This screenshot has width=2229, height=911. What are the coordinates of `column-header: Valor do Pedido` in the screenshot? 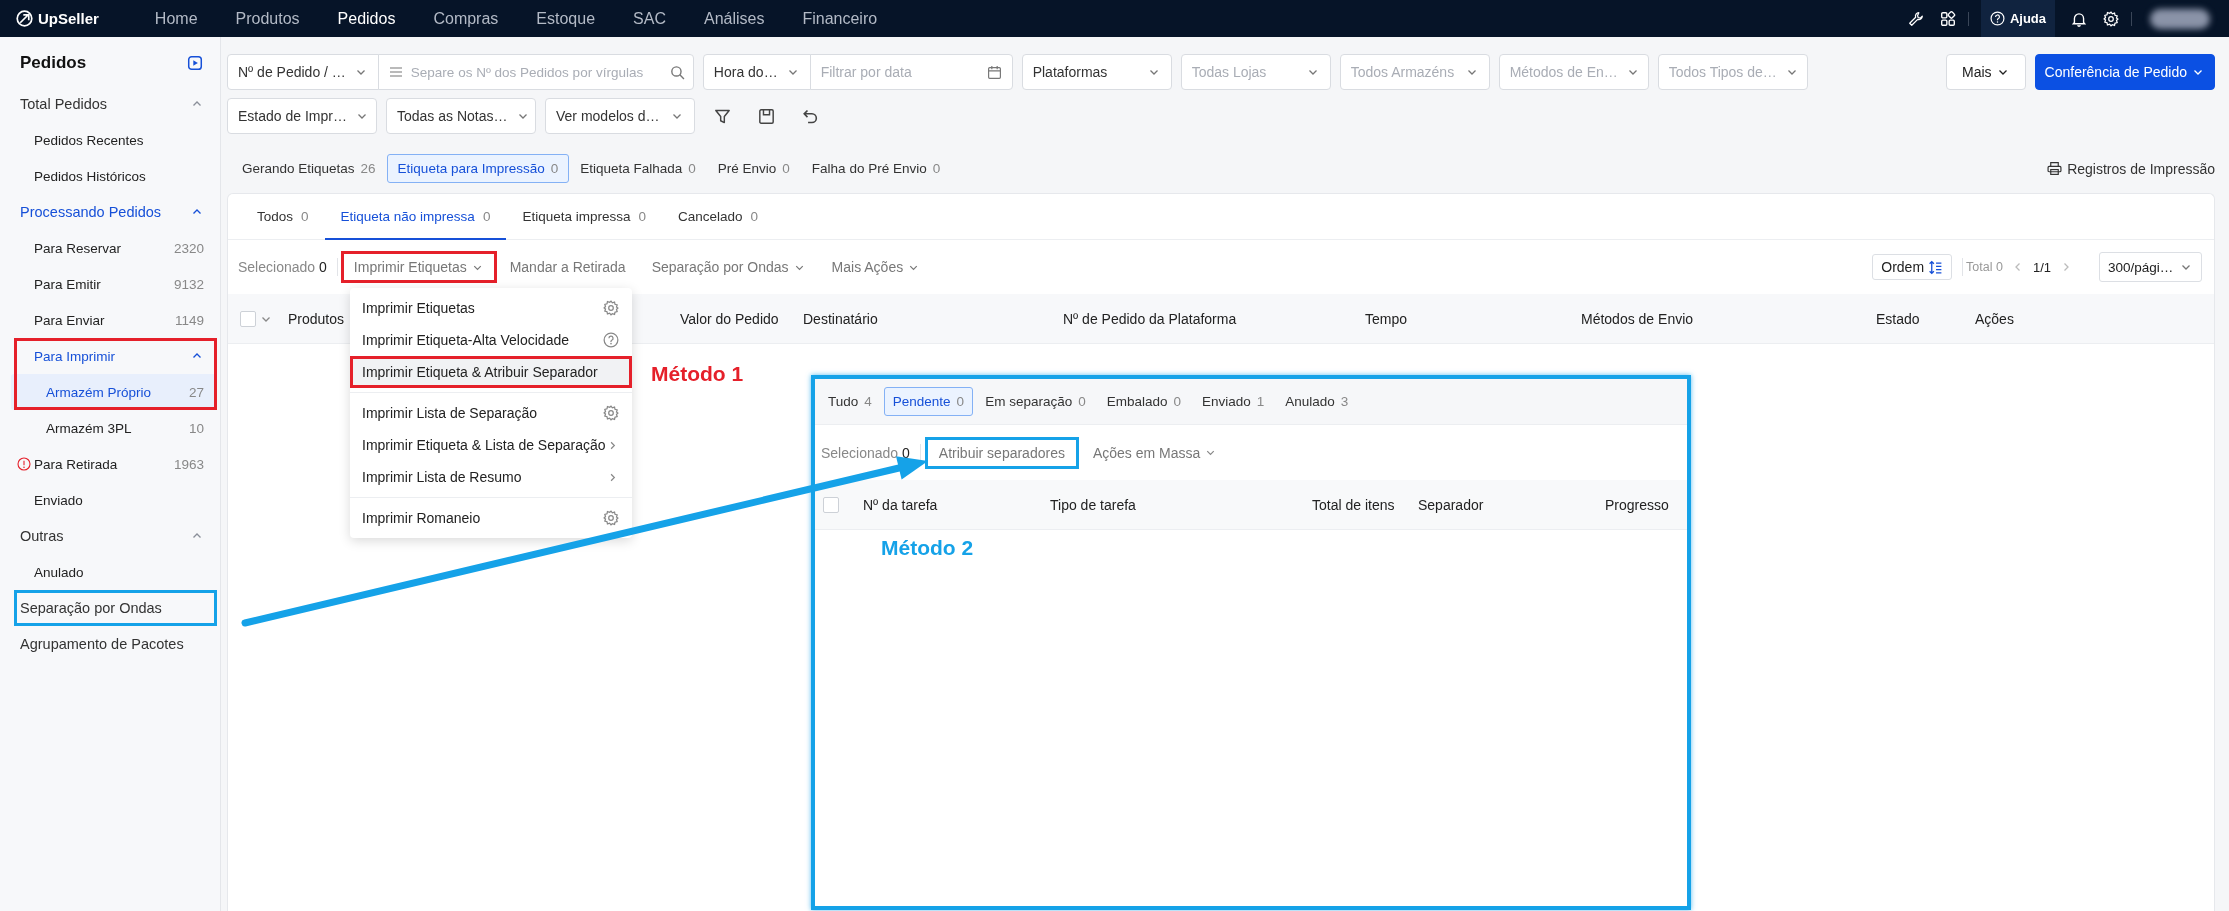 It's located at (730, 318).